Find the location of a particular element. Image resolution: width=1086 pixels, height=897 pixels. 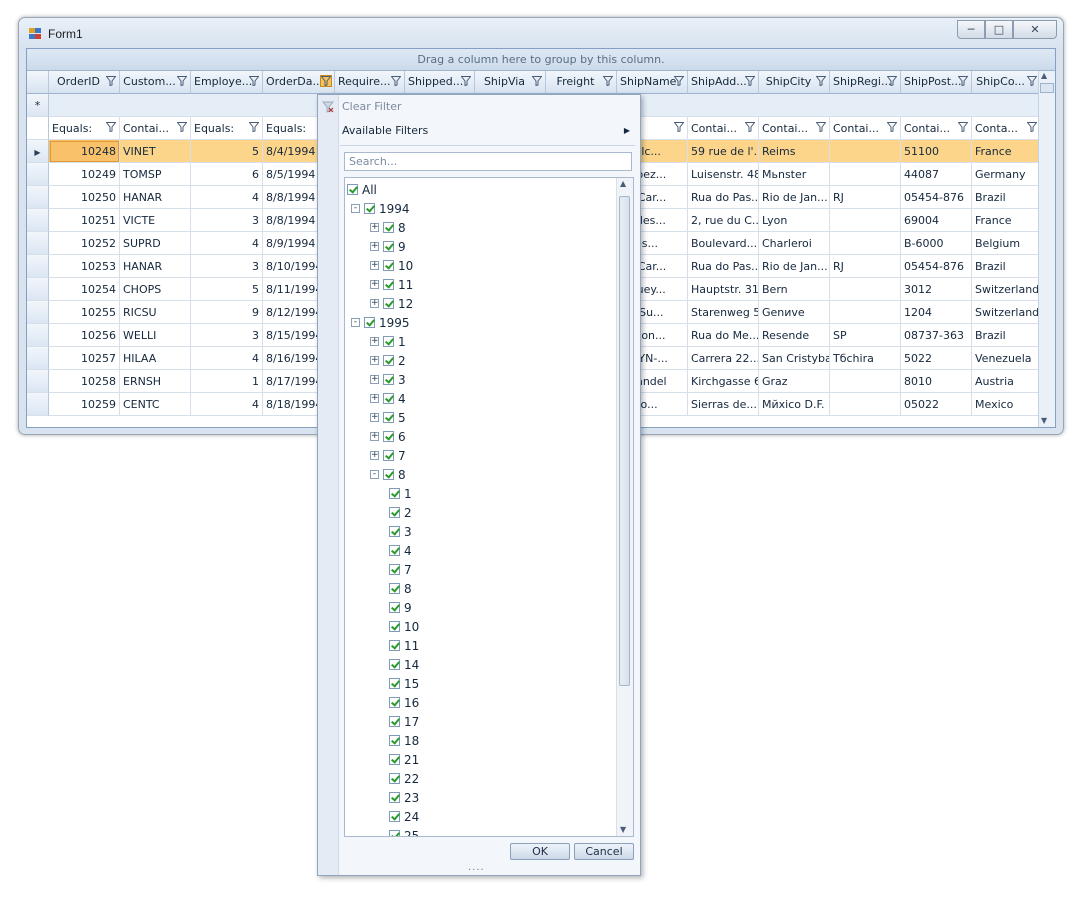

table-cell: 1 is located at coordinates (227, 381).